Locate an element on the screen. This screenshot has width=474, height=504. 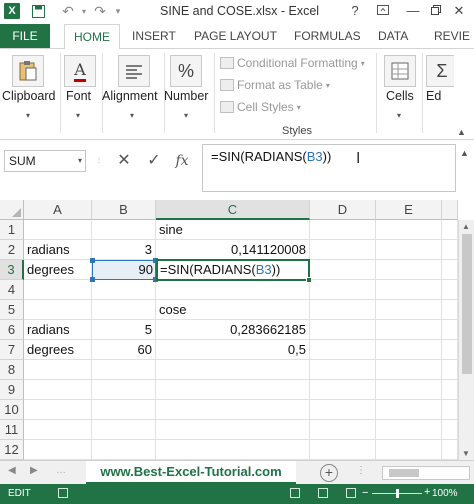
cell-a3: degrees is located at coordinates (58, 270).